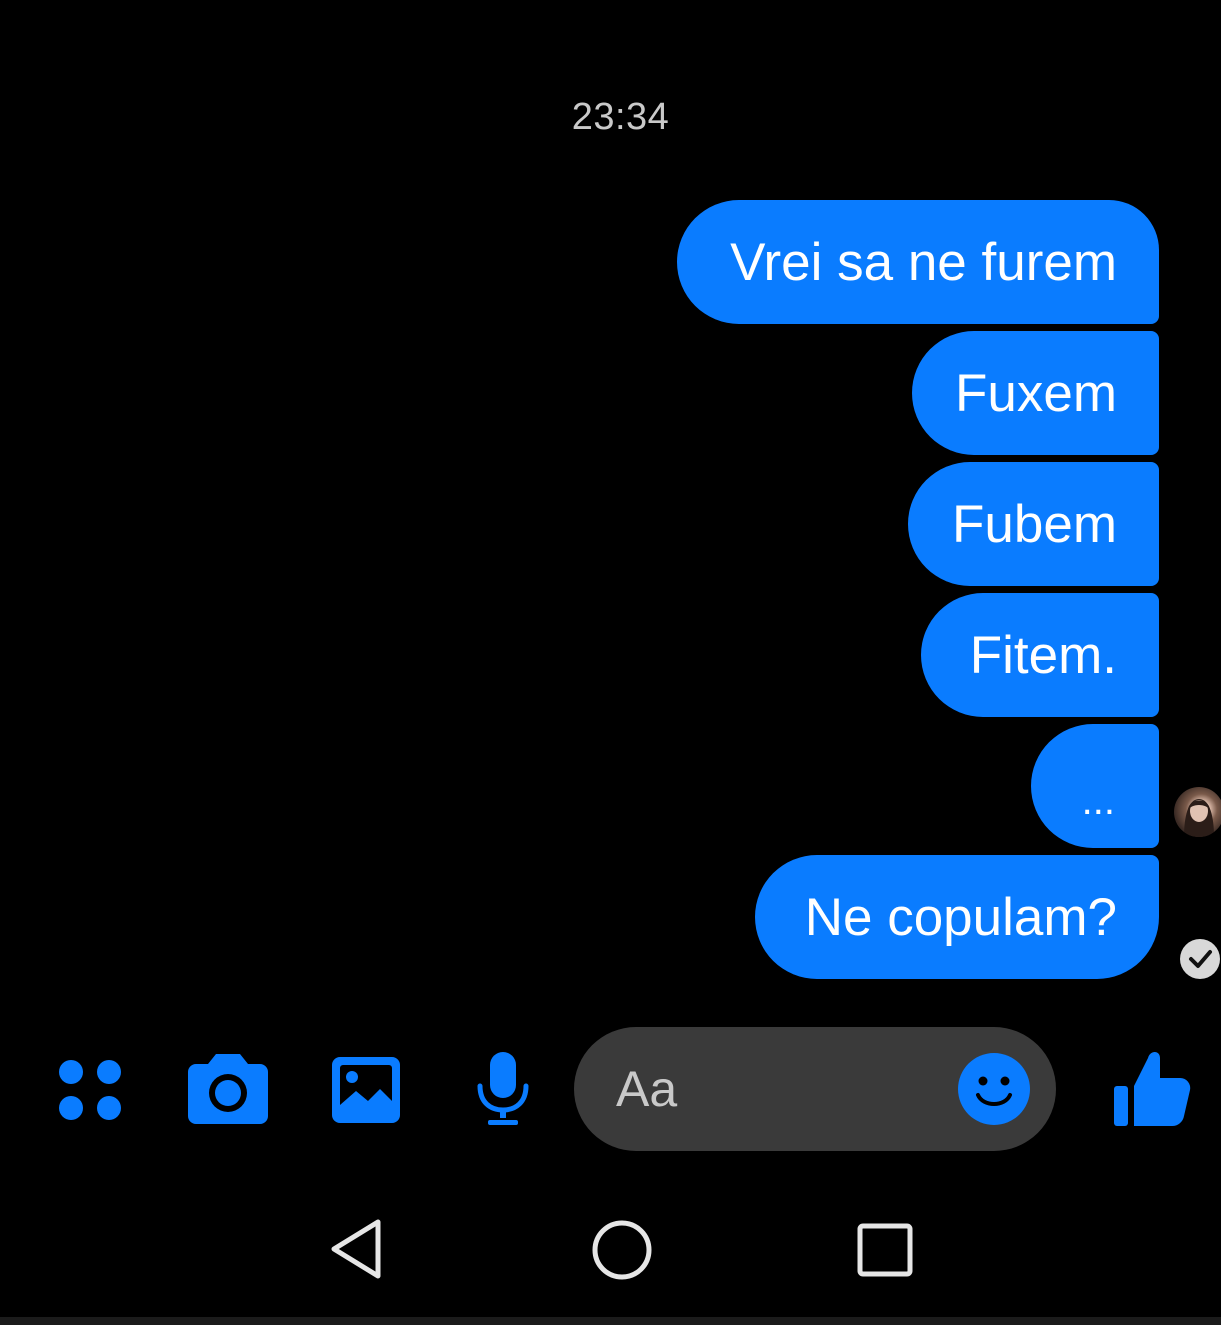  Describe the element at coordinates (610, 1321) in the screenshot. I see `bottom-edge` at that location.